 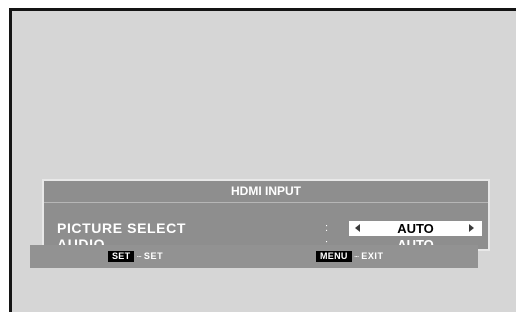 I want to click on set-dots: ∙∙∙, so click(x=138, y=256).